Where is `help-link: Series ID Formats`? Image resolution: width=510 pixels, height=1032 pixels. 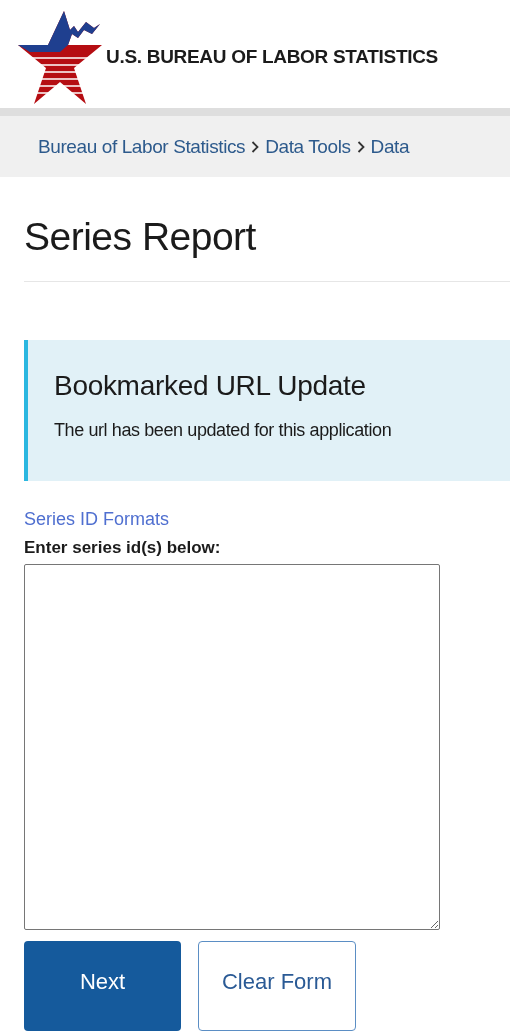
help-link: Series ID Formats is located at coordinates (97, 519).